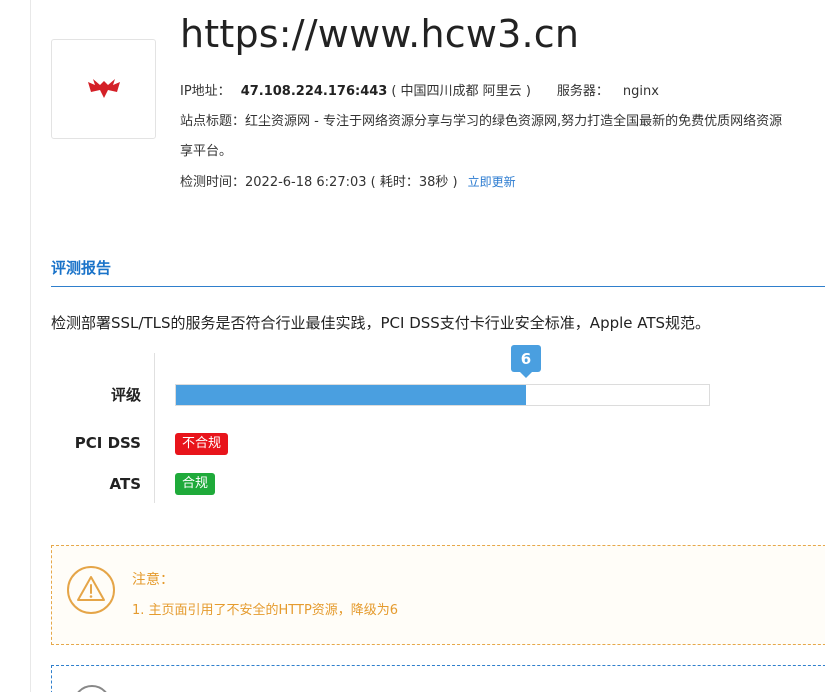 The width and height of the screenshot is (825, 692). Describe the element at coordinates (438, 286) in the screenshot. I see `section-divider` at that location.